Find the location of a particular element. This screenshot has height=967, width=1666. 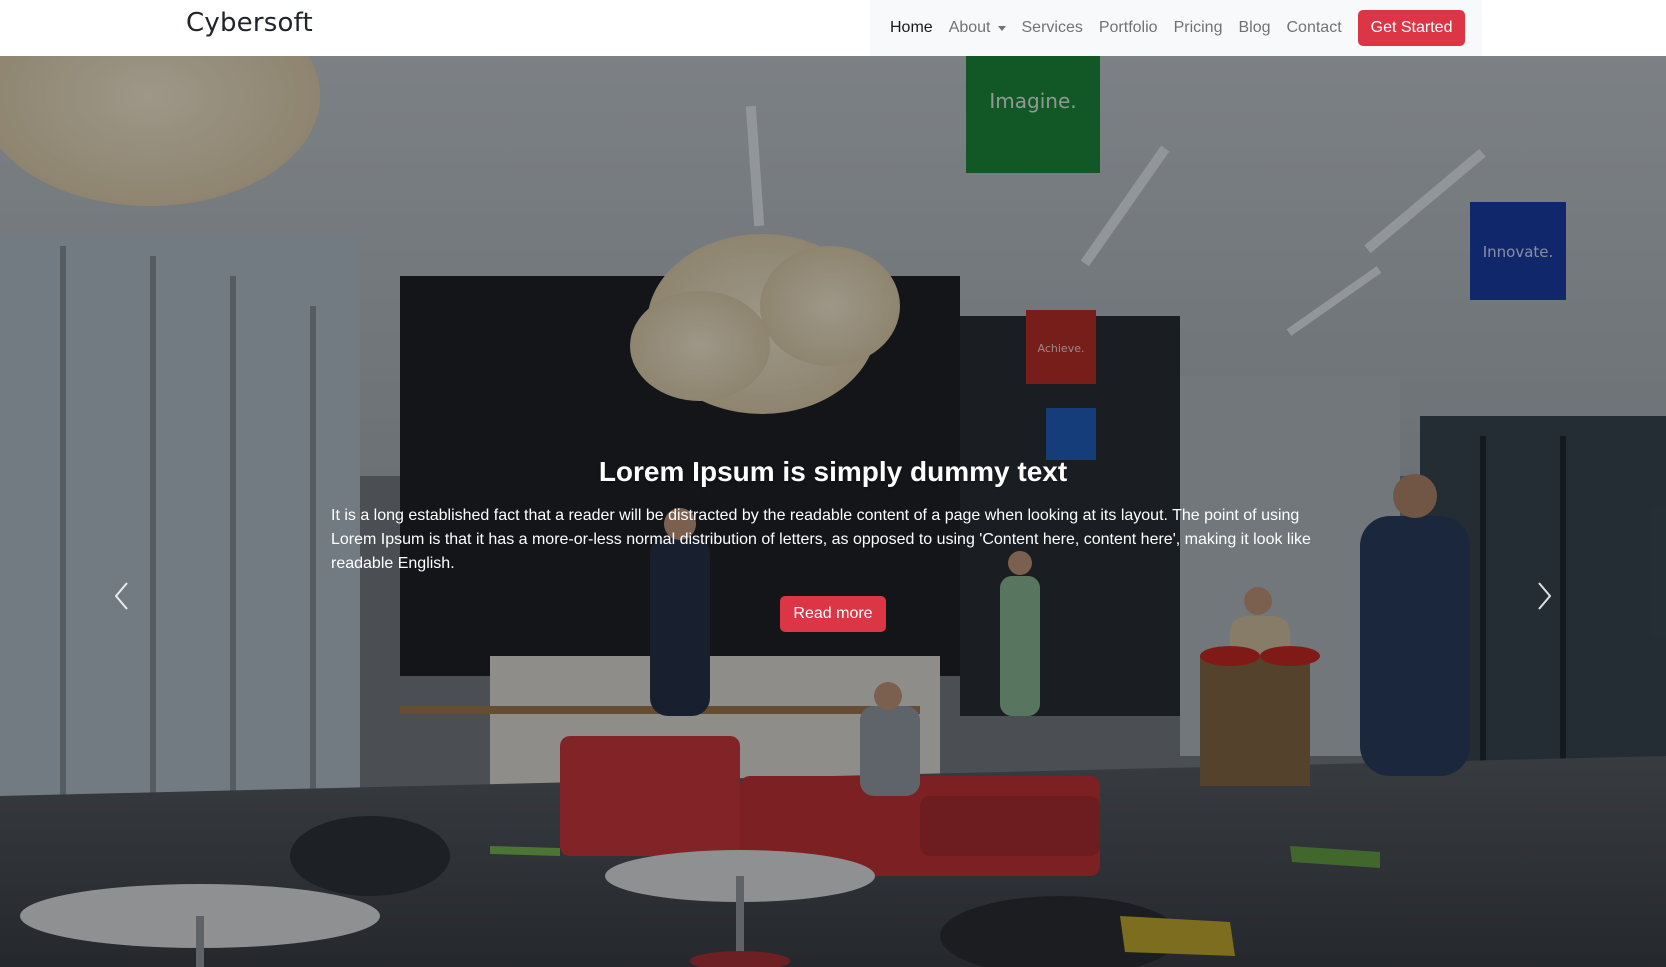

chevron-right-icon is located at coordinates (1545, 596).